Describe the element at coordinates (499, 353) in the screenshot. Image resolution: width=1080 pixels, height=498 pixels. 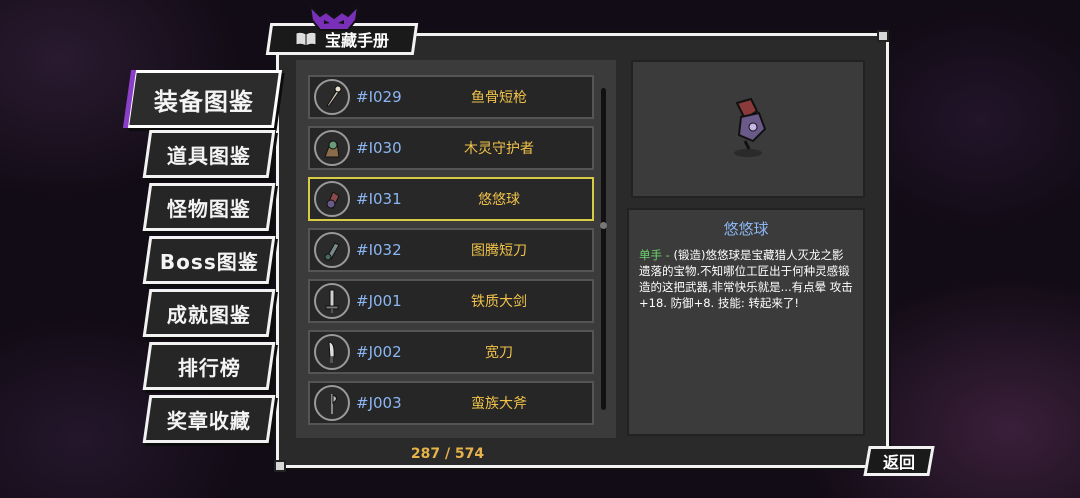
I see `item-name: 宽刀` at that location.